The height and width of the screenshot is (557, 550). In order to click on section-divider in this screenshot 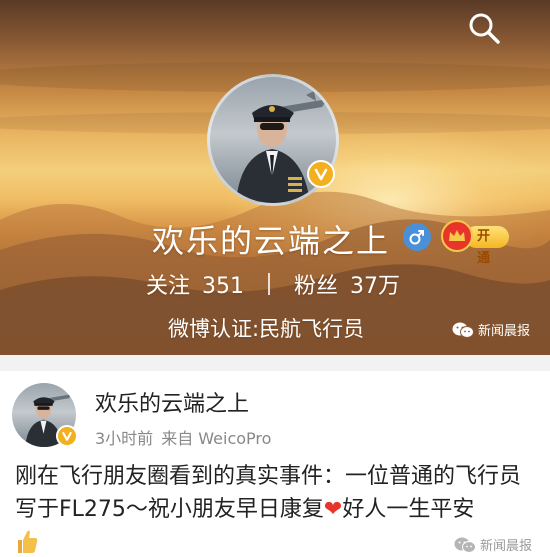, I will do `click(275, 363)`.